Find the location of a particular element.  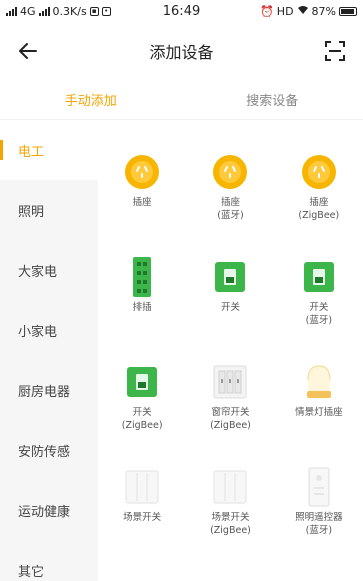

device-socket-zigbee: 插座 (ZigBee) is located at coordinates (319, 182).